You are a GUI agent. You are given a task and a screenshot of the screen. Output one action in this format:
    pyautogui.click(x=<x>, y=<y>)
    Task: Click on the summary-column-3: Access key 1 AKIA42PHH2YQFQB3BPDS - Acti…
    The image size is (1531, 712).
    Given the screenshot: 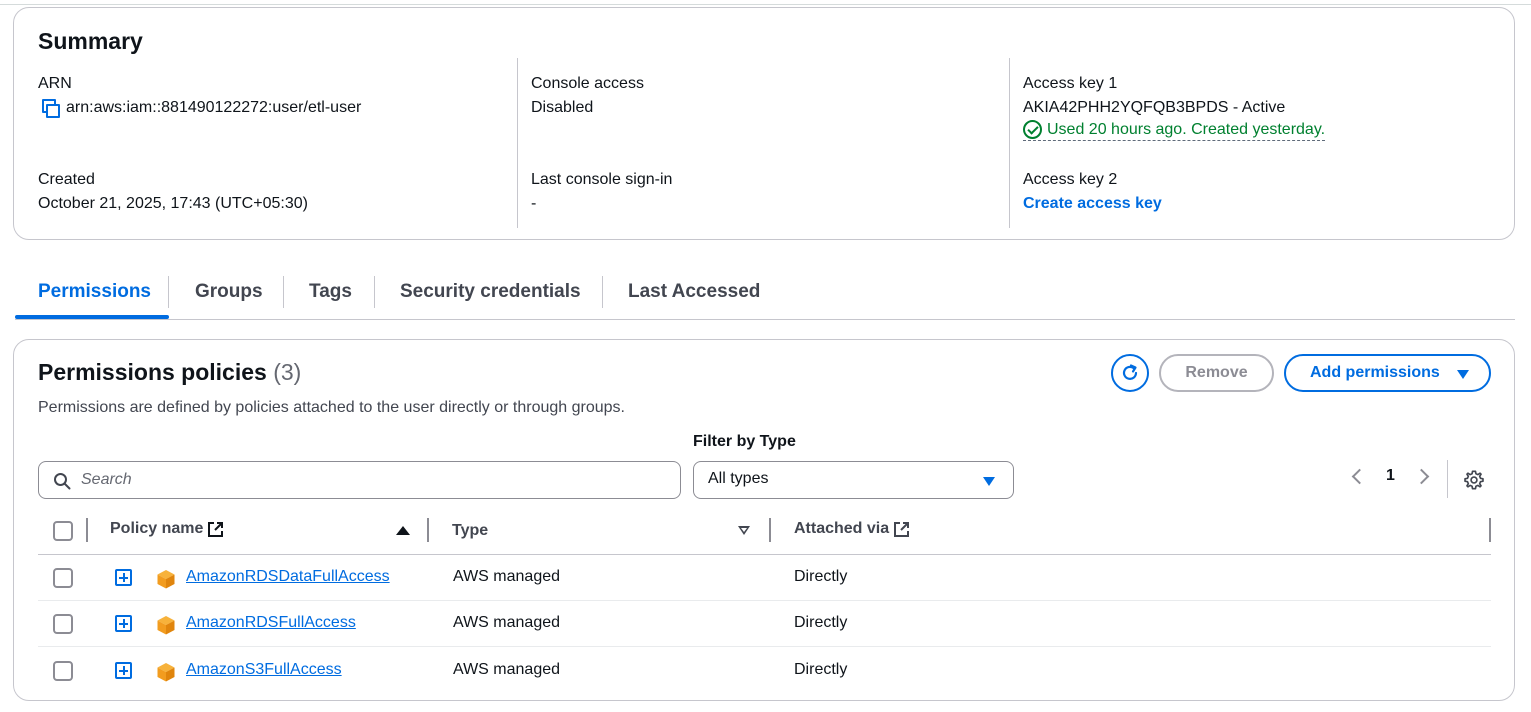 What is the action you would take?
    pyautogui.click(x=1254, y=143)
    